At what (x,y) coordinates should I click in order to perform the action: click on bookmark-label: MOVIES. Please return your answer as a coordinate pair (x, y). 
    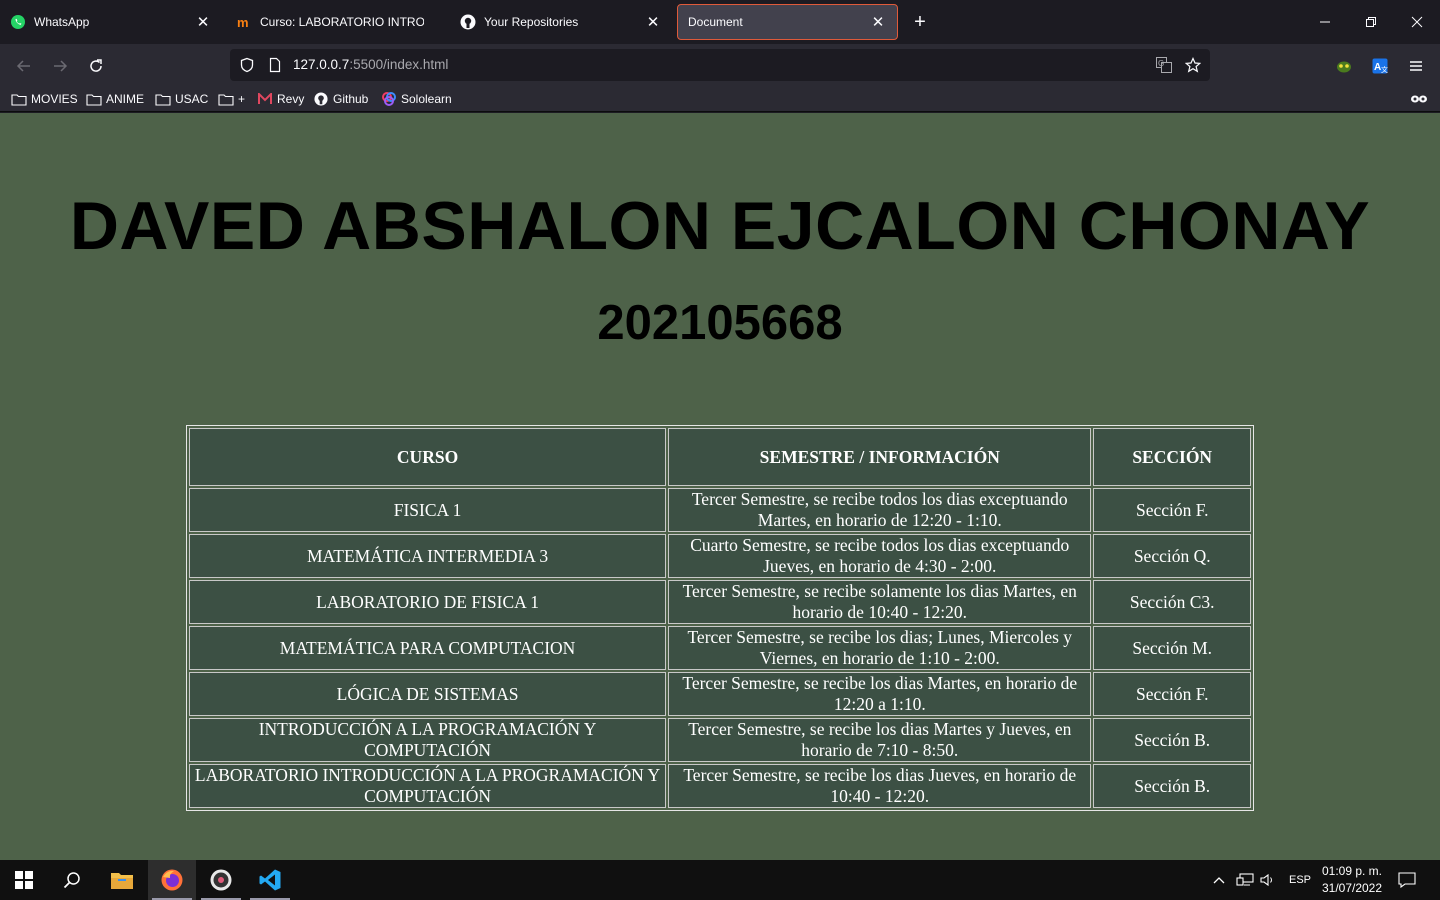
    Looking at the image, I should click on (54, 99).